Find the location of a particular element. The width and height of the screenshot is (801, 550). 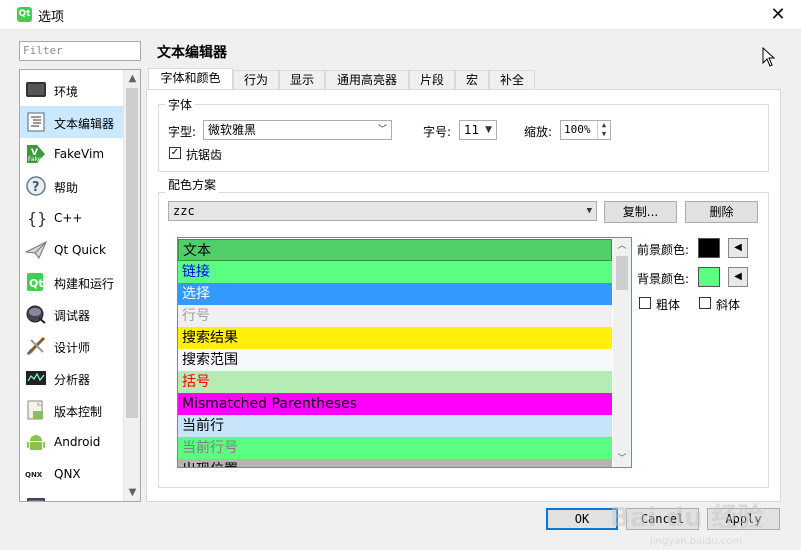

zoom-value: 100% is located at coordinates (577, 129).